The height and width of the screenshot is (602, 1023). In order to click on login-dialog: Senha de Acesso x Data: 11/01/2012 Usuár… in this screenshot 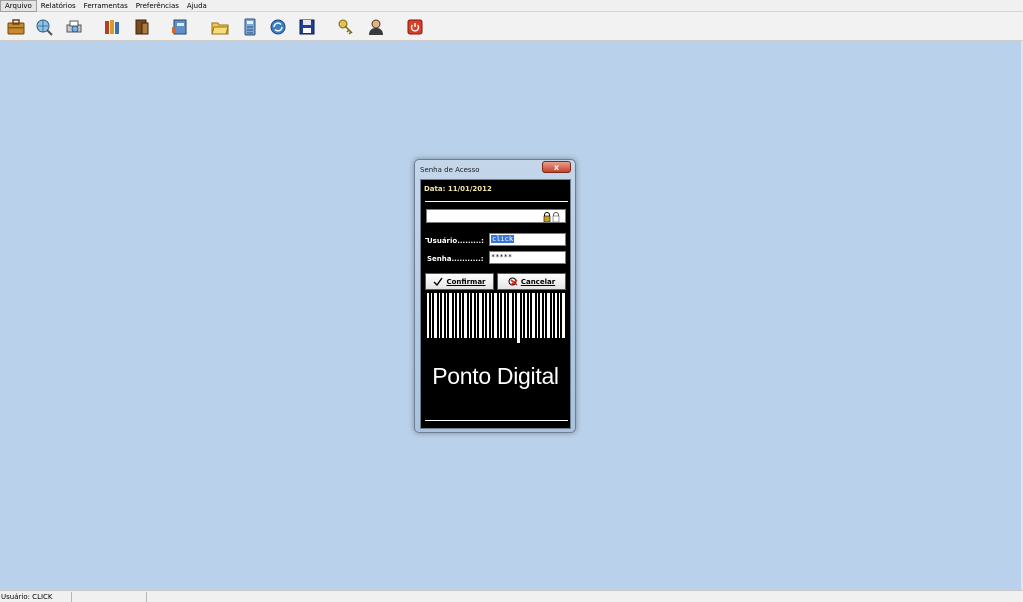, I will do `click(495, 296)`.